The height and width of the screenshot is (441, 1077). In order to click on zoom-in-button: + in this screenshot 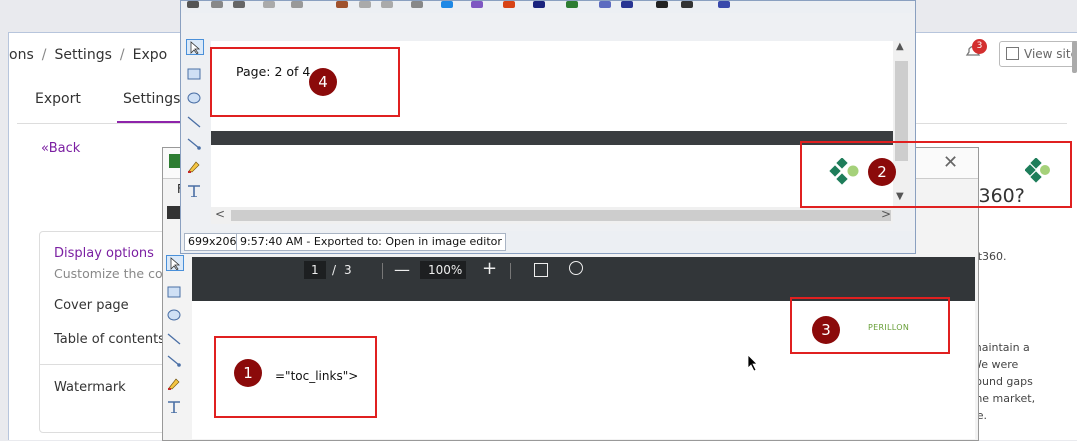, I will do `click(489, 268)`.